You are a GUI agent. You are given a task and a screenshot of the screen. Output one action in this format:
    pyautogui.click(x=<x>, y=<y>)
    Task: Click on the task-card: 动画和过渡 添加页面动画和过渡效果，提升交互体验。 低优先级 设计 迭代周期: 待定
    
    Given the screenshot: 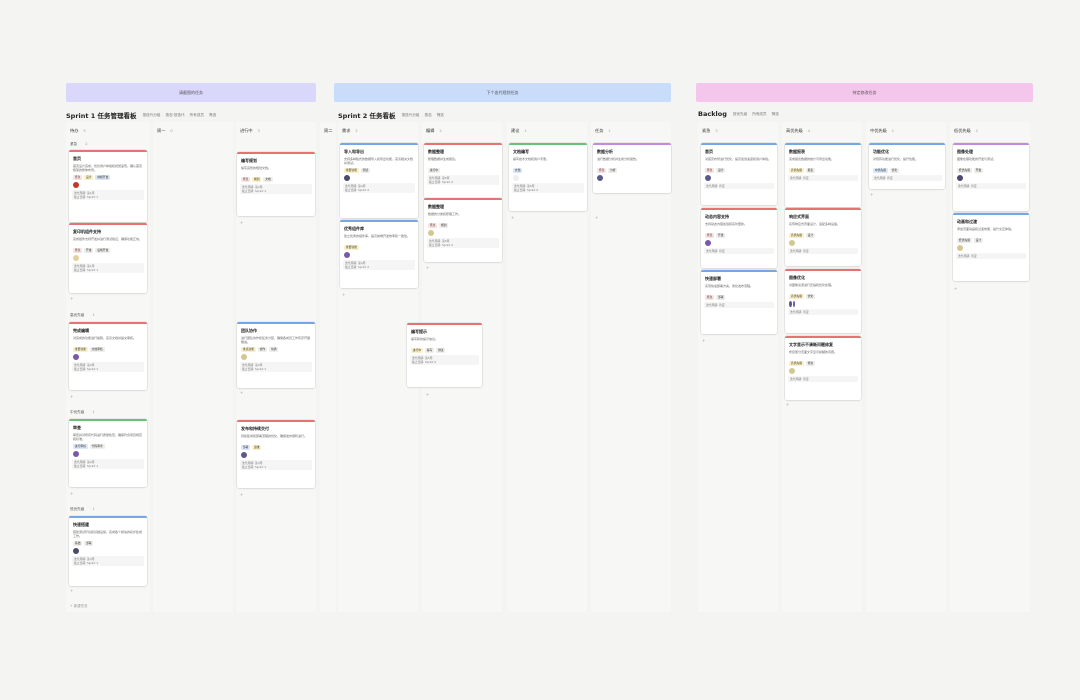 What is the action you would take?
    pyautogui.click(x=991, y=247)
    